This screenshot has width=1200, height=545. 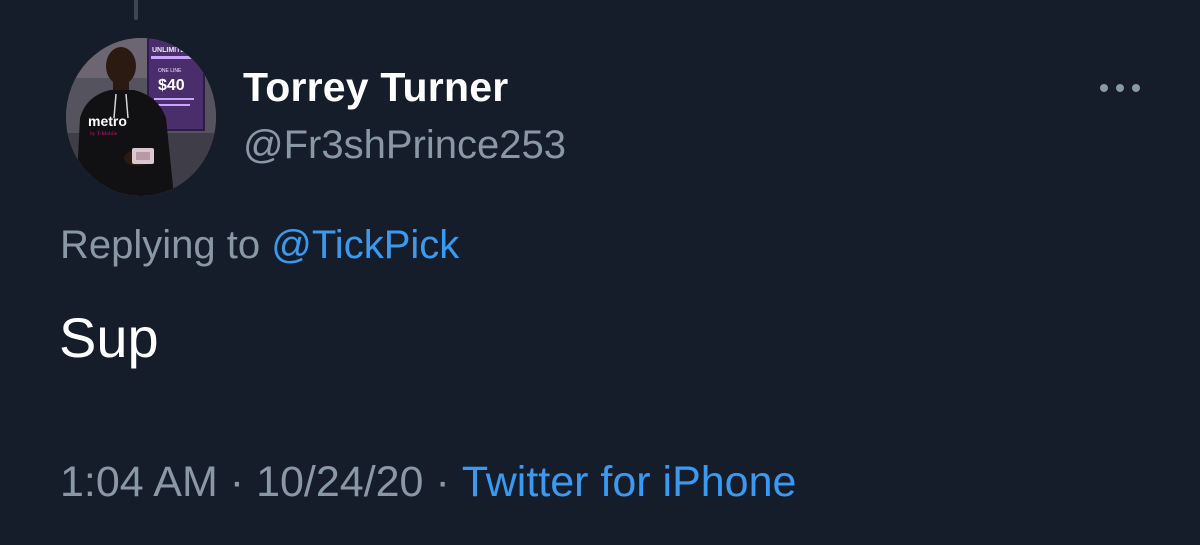 What do you see at coordinates (136, 10) in the screenshot?
I see `thread-connector-line` at bounding box center [136, 10].